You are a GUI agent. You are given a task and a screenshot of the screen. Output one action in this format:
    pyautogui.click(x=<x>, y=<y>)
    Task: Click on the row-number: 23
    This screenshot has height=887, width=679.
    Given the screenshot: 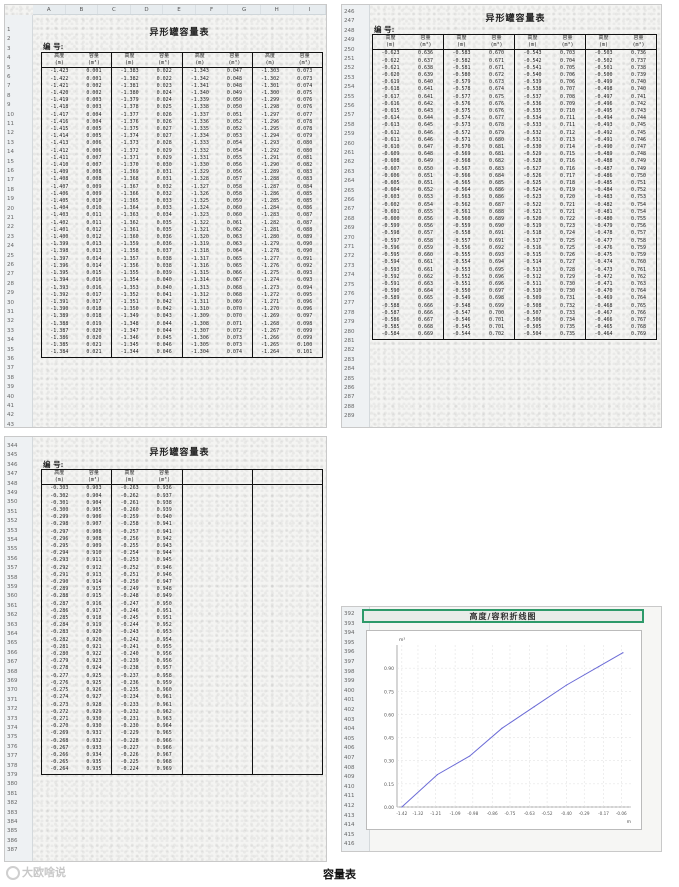 What is the action you would take?
    pyautogui.click(x=19, y=237)
    